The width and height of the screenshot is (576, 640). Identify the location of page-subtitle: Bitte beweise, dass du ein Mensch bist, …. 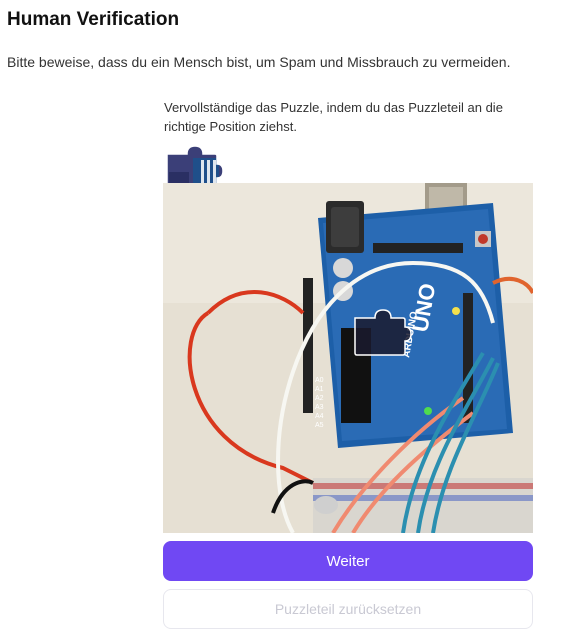
(259, 62).